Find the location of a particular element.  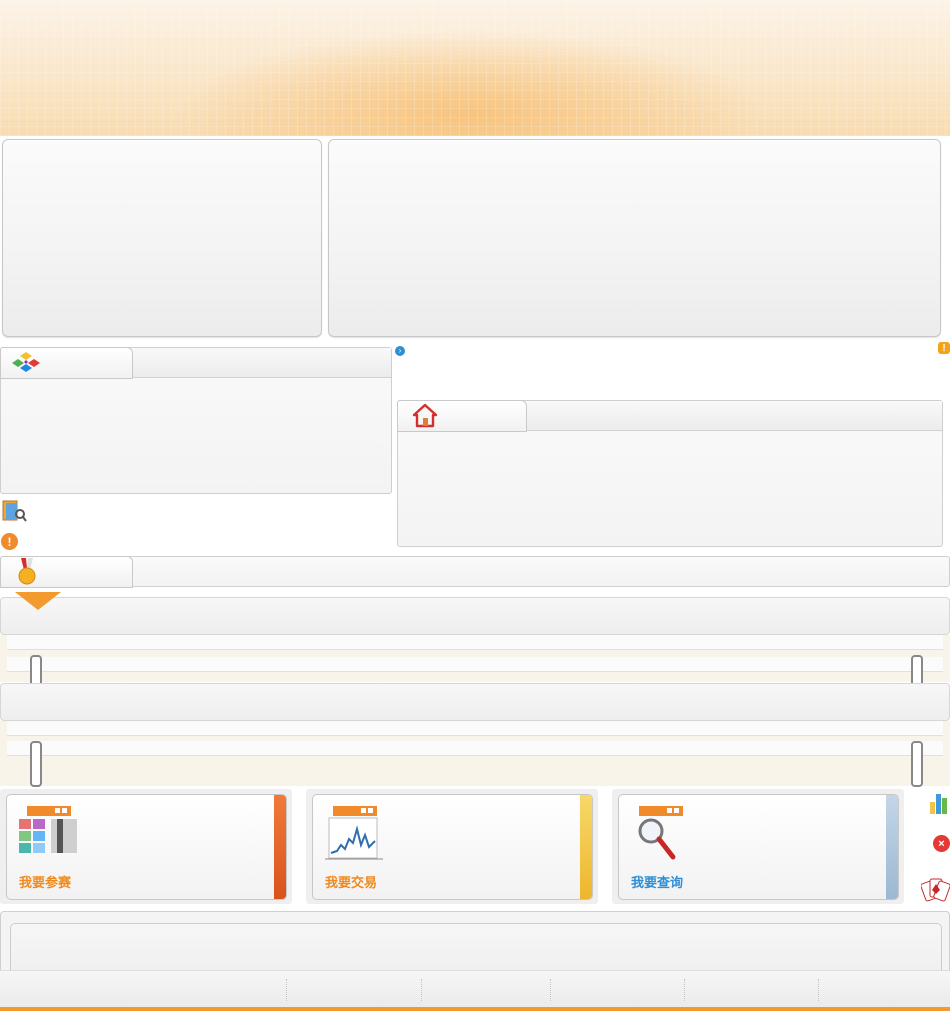

trade-card-container: 我要交易 is located at coordinates (452, 846).